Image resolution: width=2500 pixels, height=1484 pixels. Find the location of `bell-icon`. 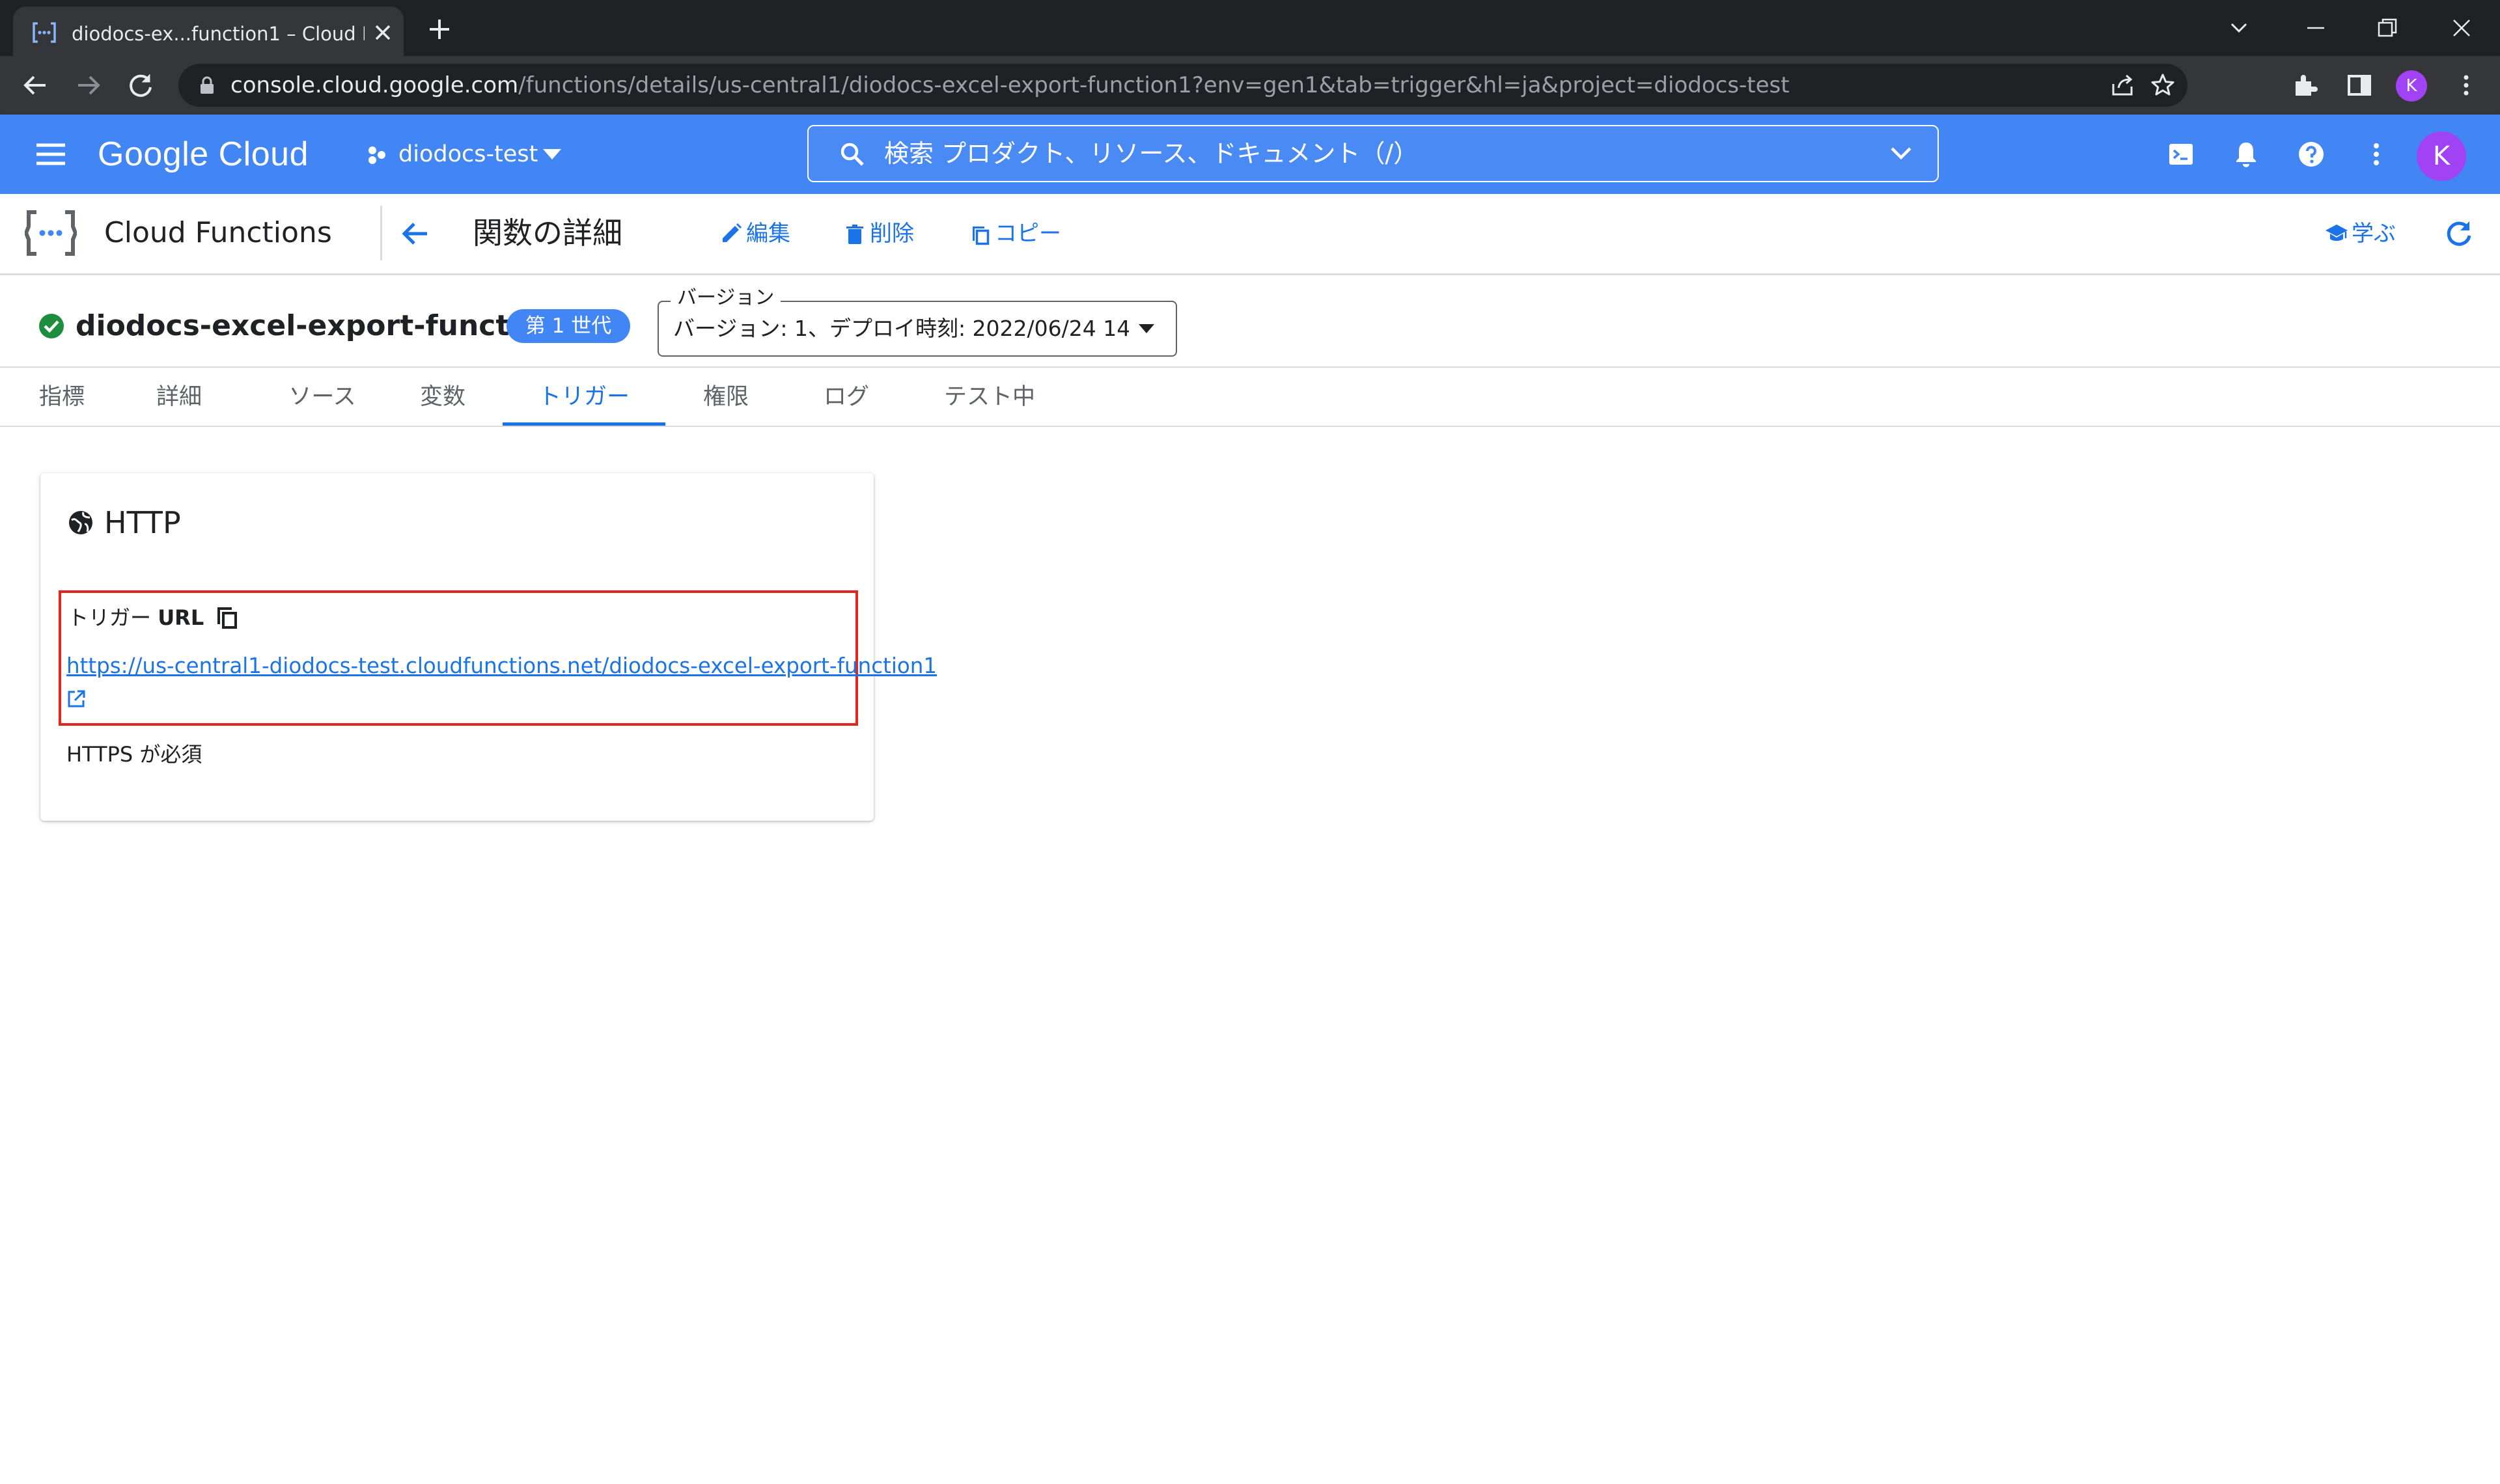

bell-icon is located at coordinates (2246, 154).